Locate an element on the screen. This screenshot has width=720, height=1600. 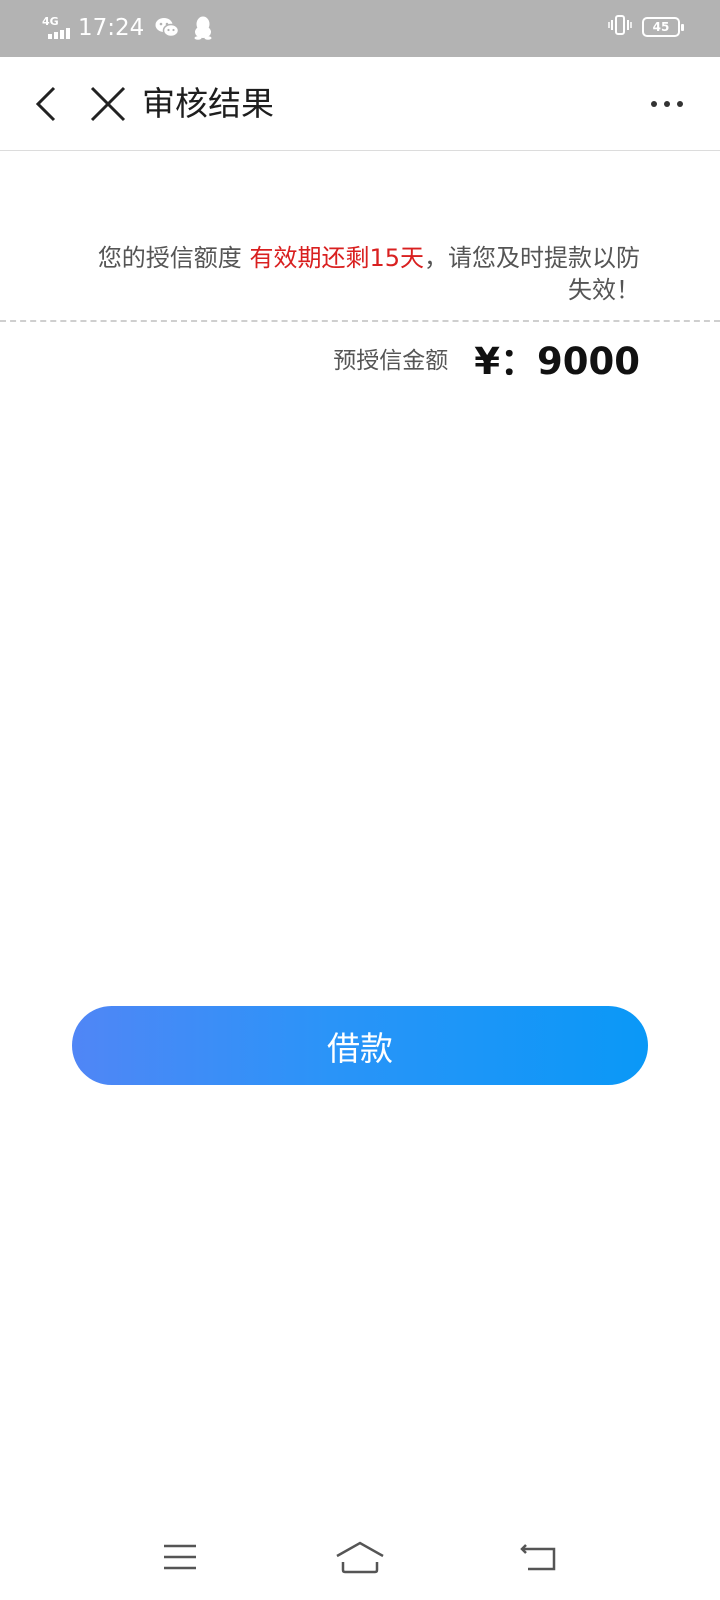
borrow-button: 借款 is located at coordinates (360, 1045).